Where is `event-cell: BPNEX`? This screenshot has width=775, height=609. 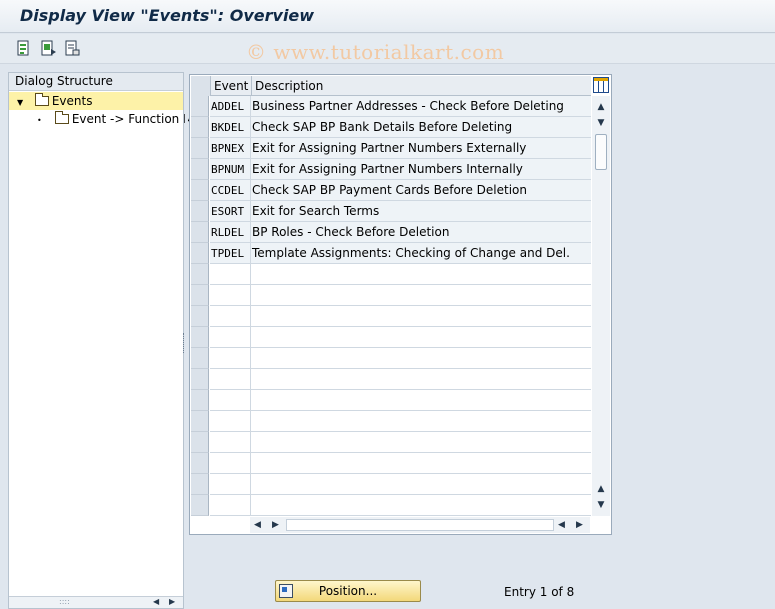 event-cell: BPNEX is located at coordinates (230, 148).